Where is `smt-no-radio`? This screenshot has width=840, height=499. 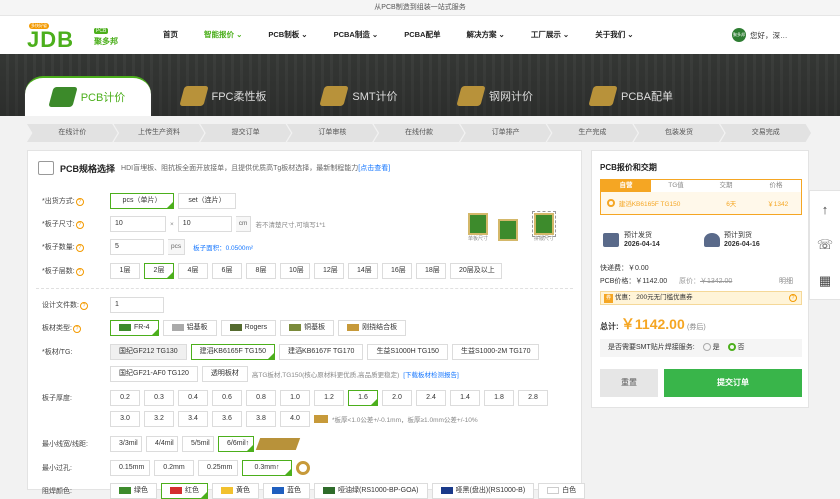 smt-no-radio is located at coordinates (731, 347).